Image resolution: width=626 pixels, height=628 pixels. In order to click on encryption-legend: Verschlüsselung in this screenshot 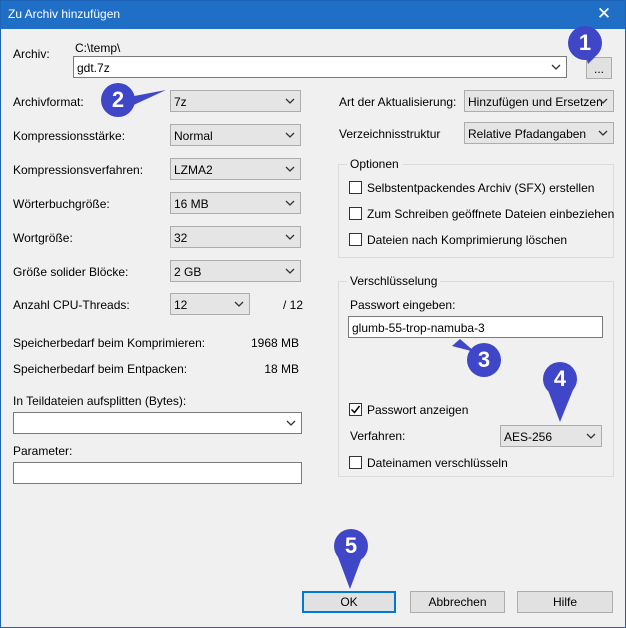, I will do `click(394, 281)`.